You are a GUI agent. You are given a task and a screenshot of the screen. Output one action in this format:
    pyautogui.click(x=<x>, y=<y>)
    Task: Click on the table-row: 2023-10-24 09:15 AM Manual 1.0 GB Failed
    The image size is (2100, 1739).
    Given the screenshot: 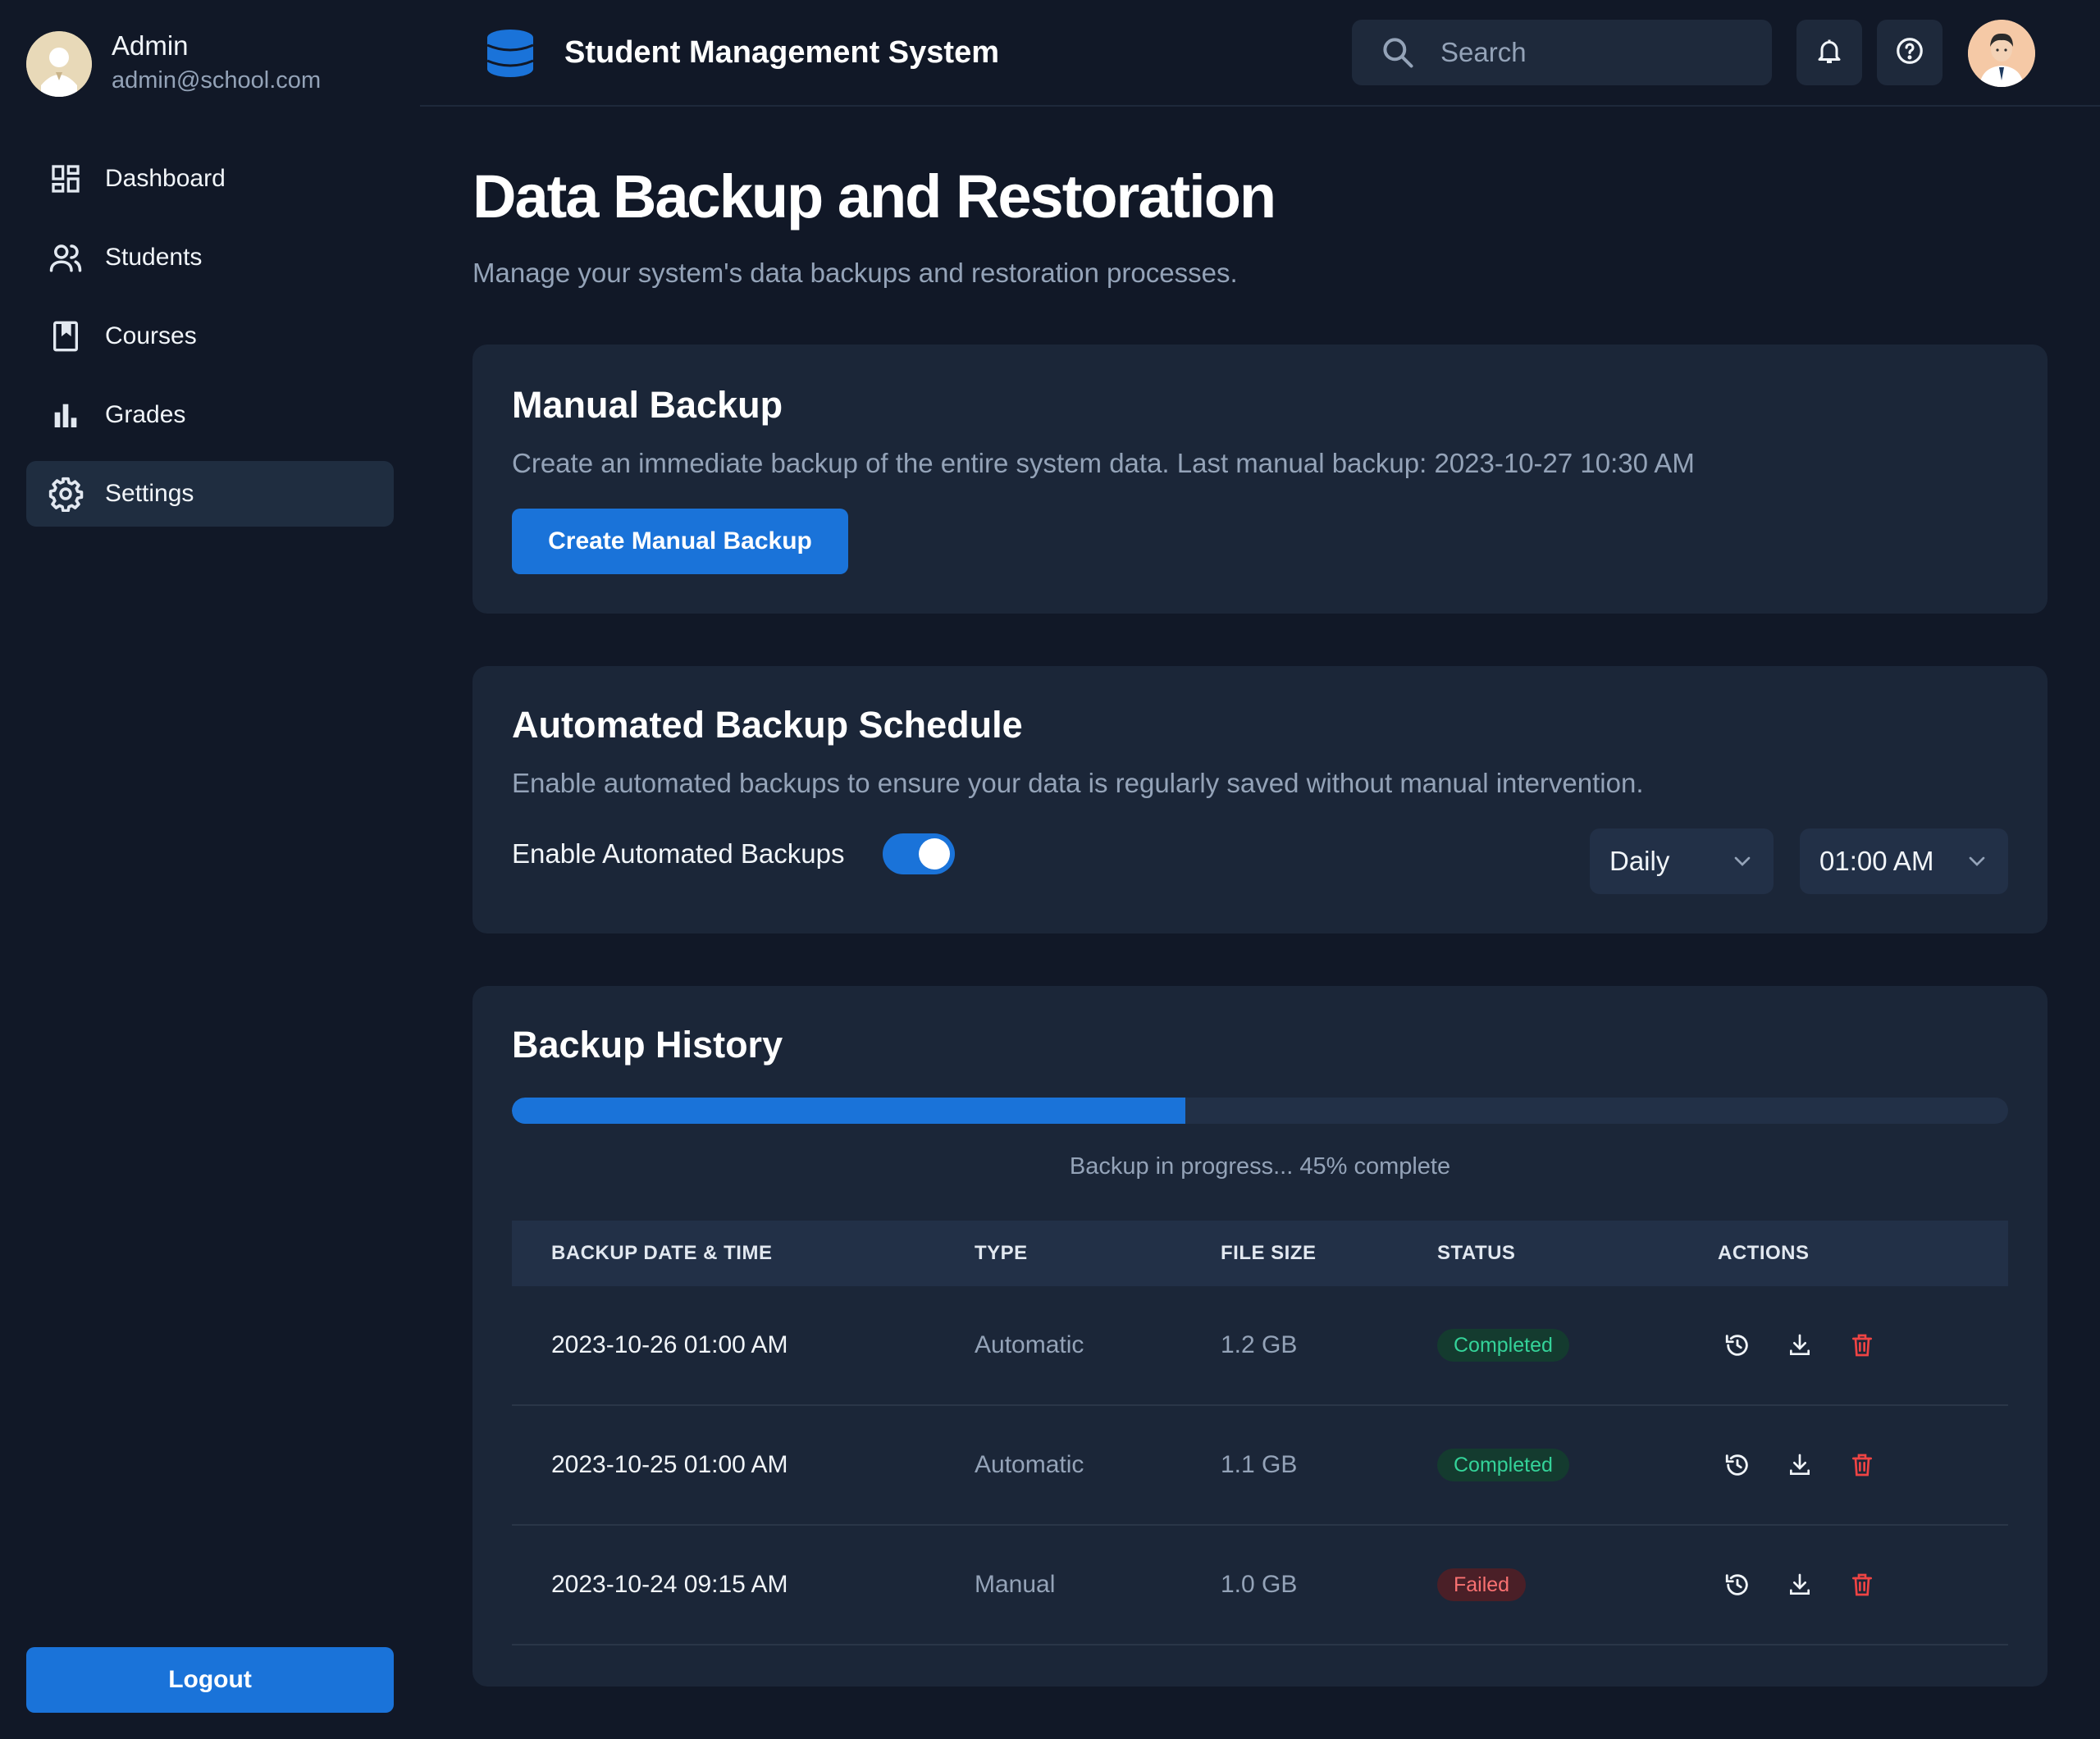 What is the action you would take?
    pyautogui.click(x=1260, y=1585)
    